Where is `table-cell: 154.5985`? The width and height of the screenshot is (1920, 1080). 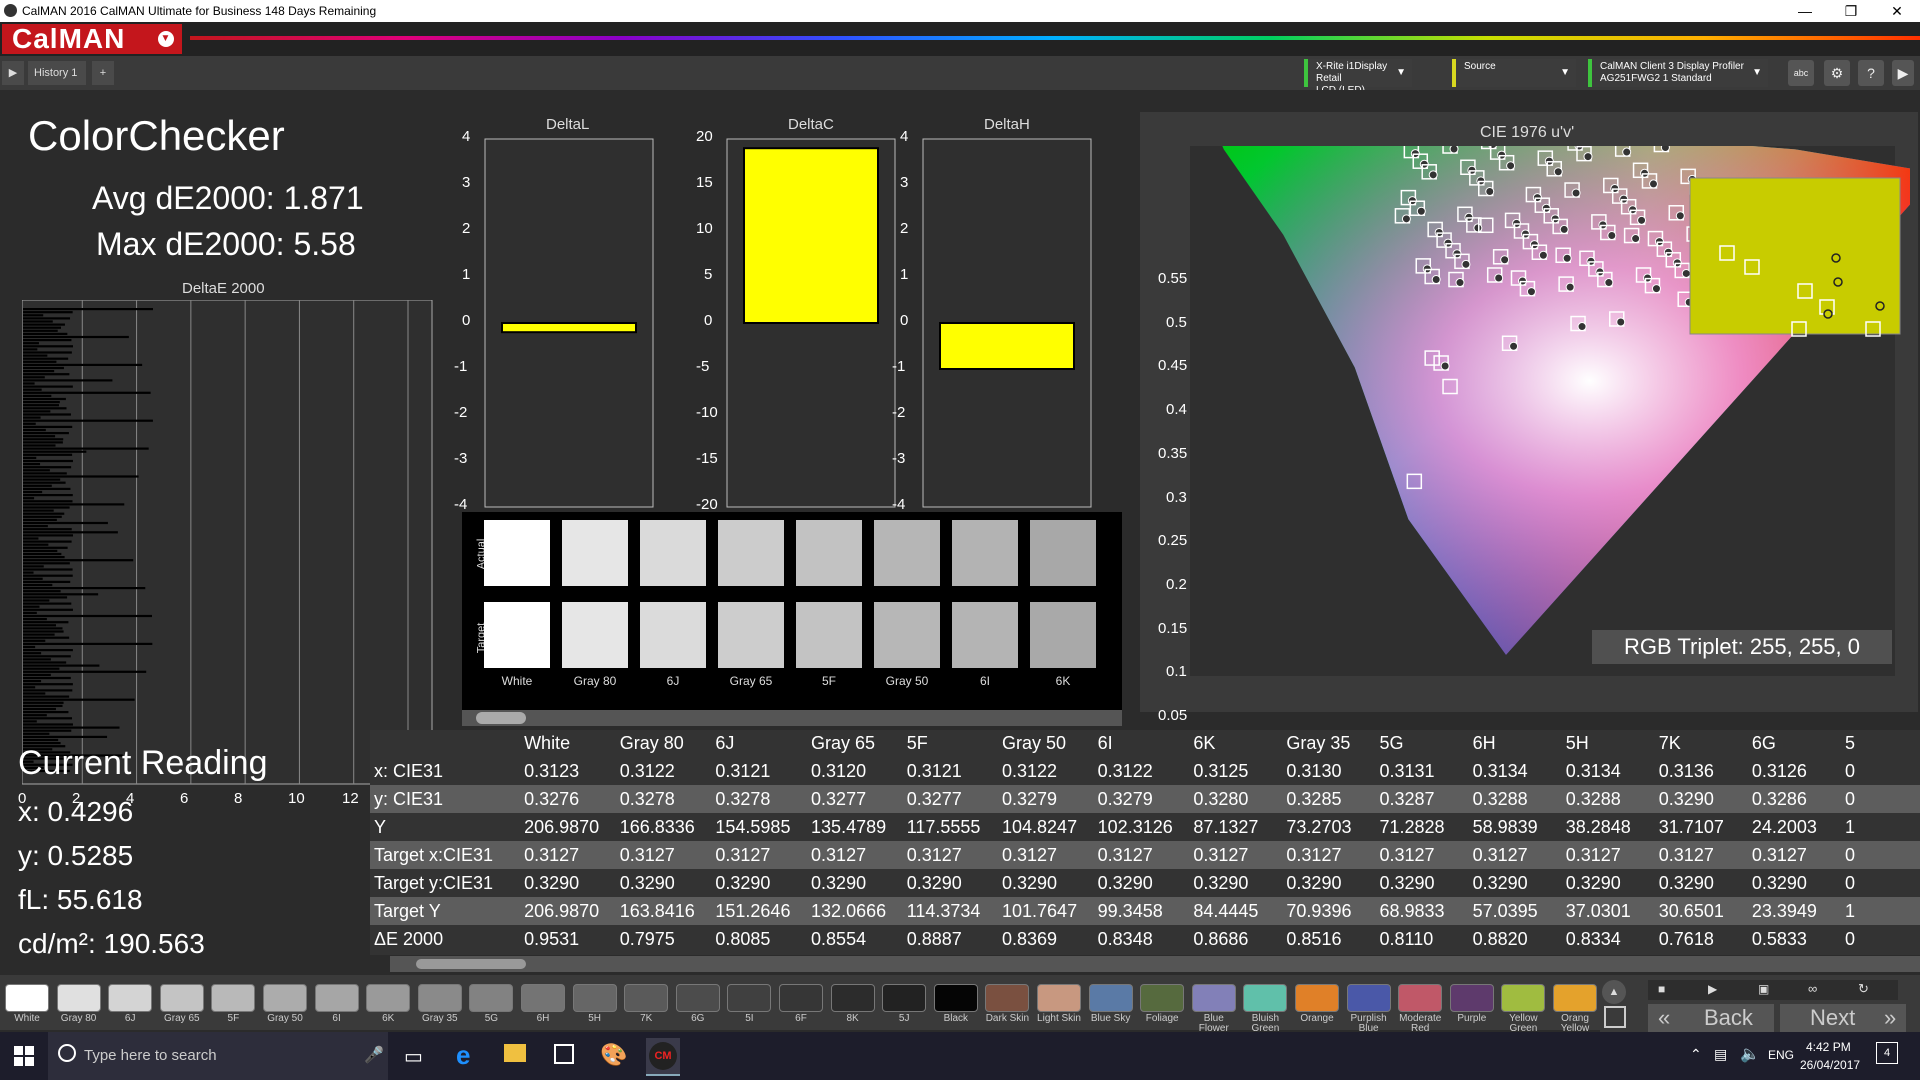 table-cell: 154.5985 is located at coordinates (753, 826).